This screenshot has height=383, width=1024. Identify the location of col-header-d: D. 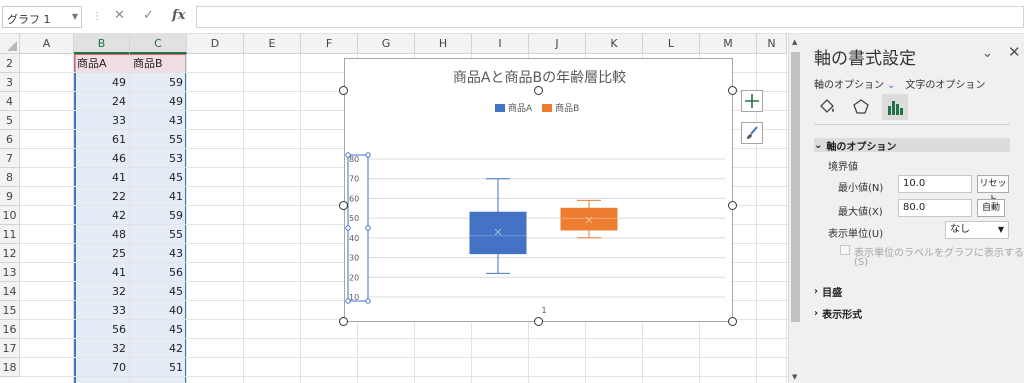
(215, 44).